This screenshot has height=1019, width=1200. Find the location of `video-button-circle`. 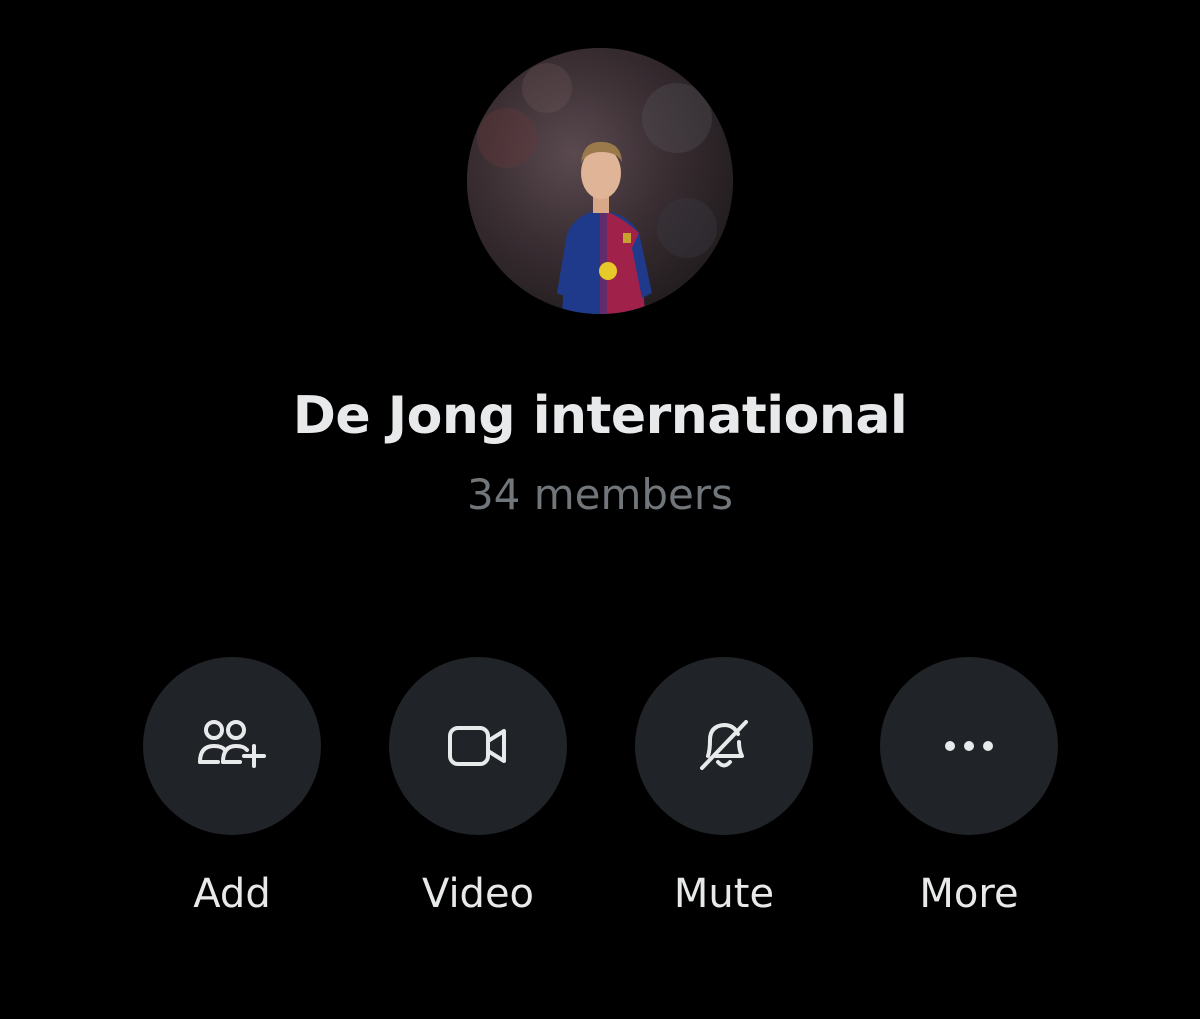

video-button-circle is located at coordinates (478, 746).